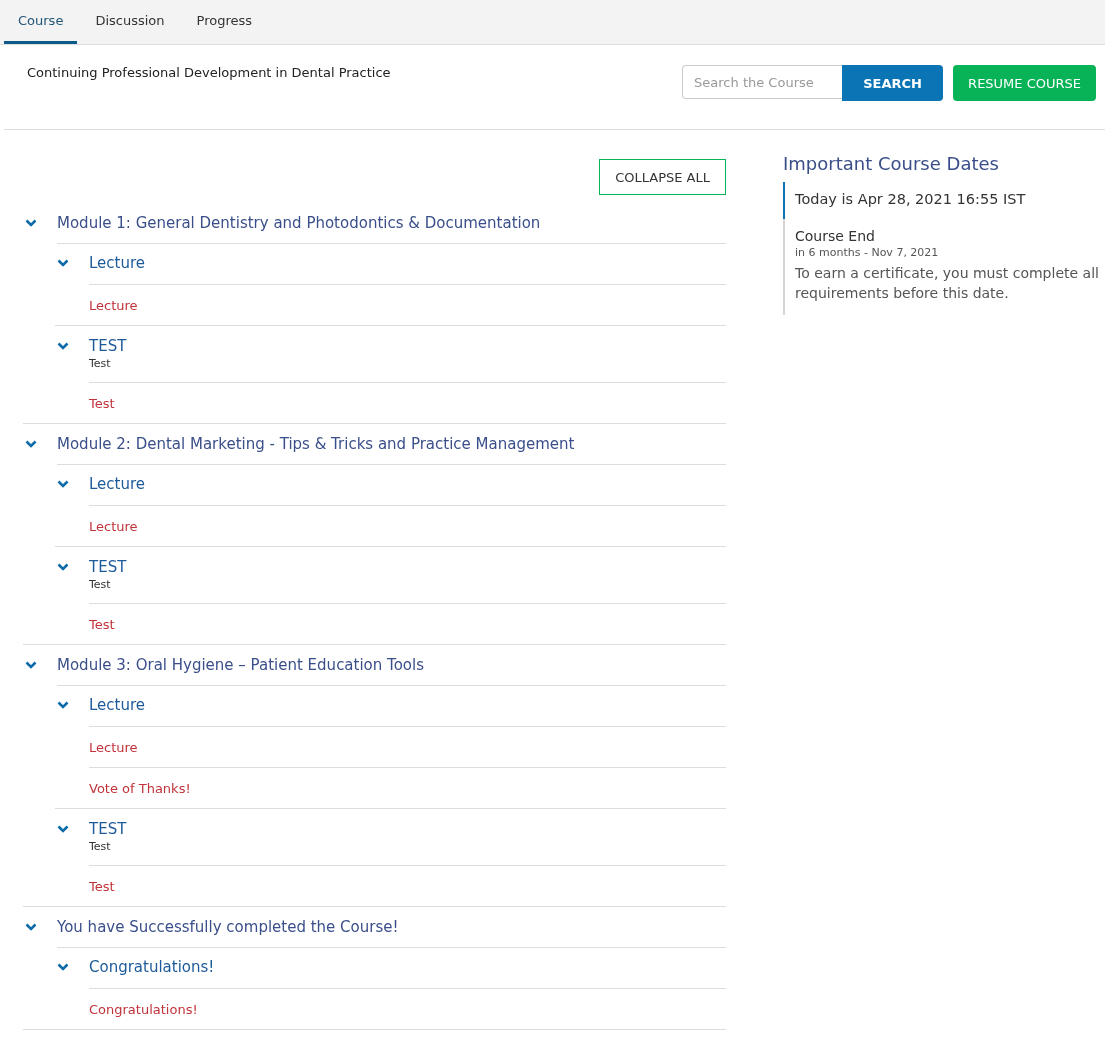  I want to click on subsection-title: Congratulations!, so click(407, 967).